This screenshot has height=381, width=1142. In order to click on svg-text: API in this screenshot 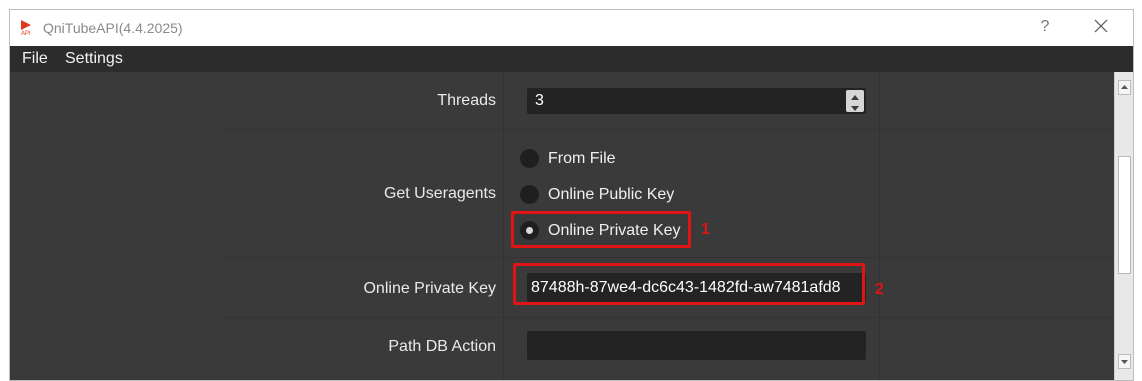, I will do `click(26, 33)`.